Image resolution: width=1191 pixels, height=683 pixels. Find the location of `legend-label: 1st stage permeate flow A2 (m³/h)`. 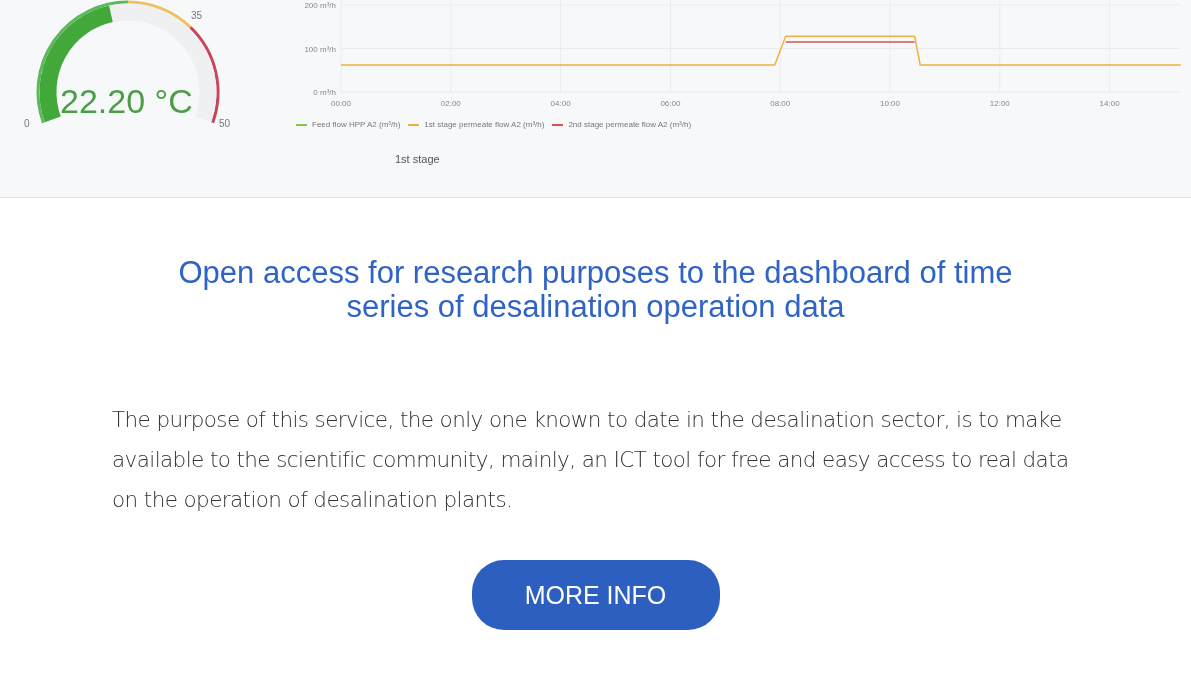

legend-label: 1st stage permeate flow A2 (m³/h) is located at coordinates (484, 124).